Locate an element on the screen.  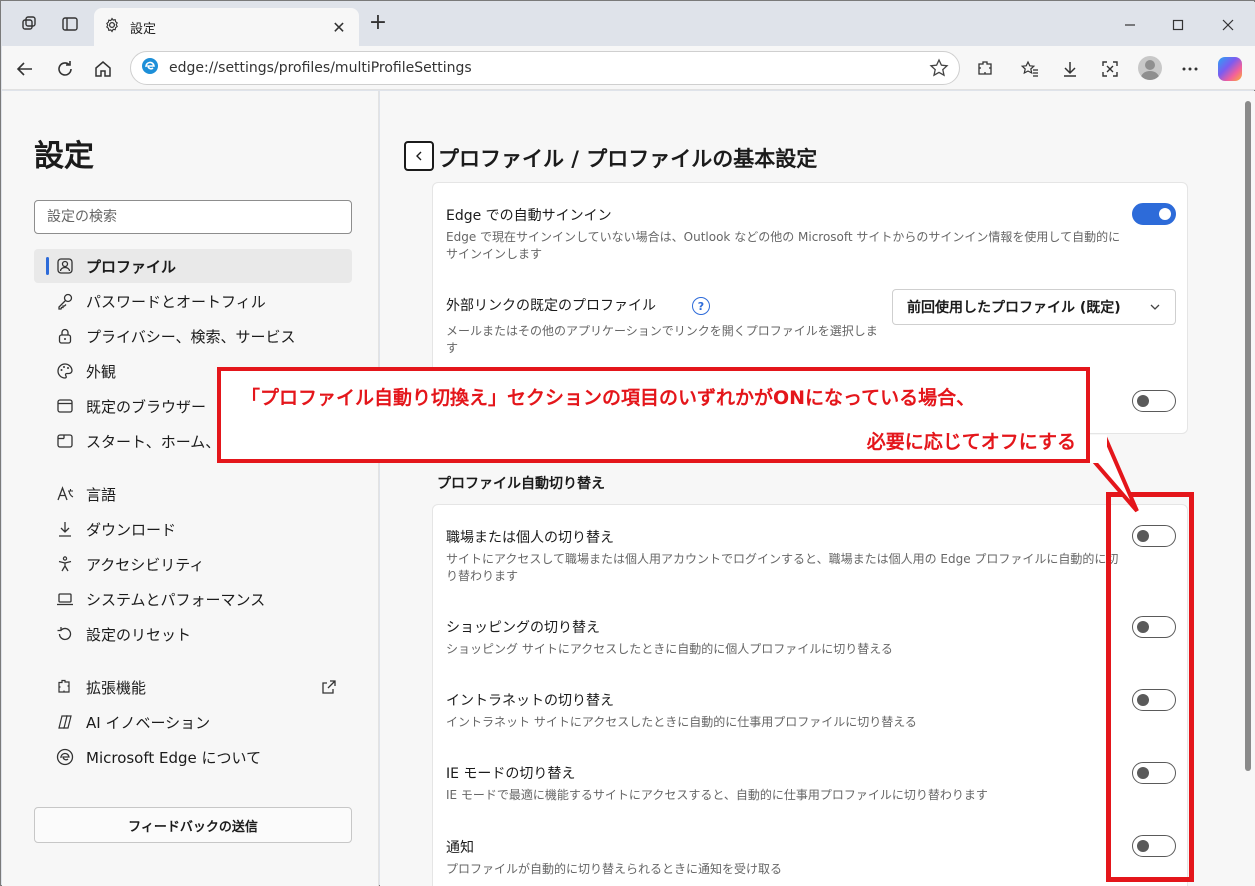
third-setting-toggle is located at coordinates (1154, 401).